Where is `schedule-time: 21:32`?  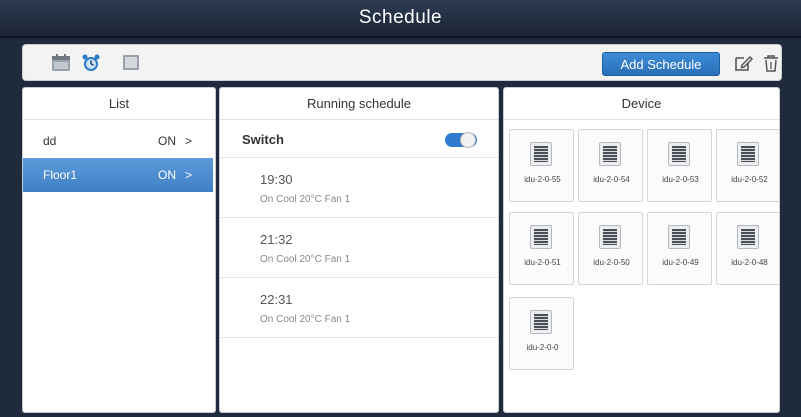
schedule-time: 21:32 is located at coordinates (276, 239).